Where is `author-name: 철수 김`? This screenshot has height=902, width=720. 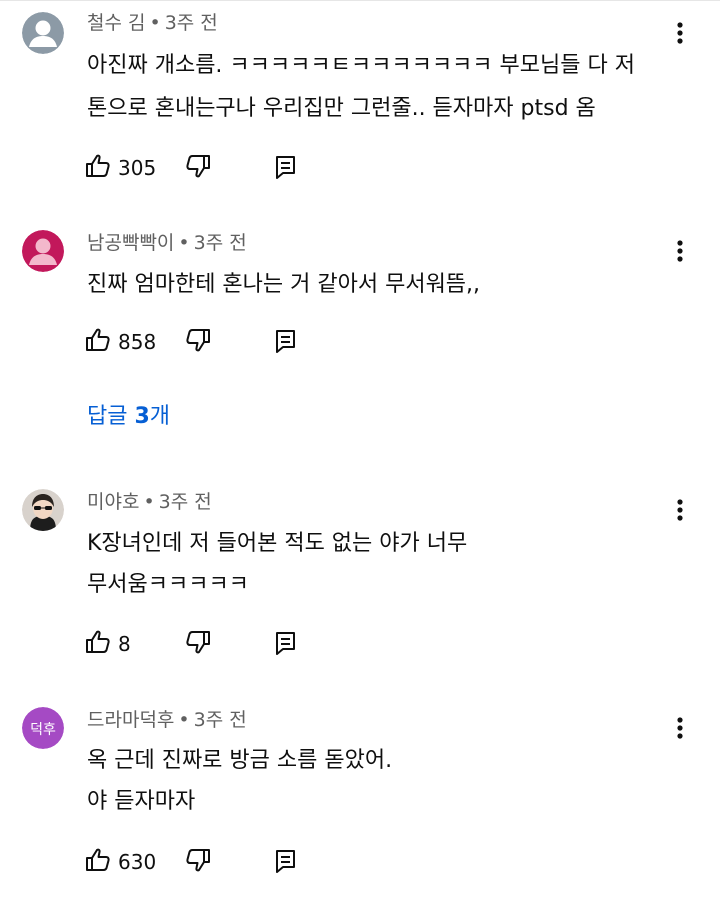 author-name: 철수 김 is located at coordinates (116, 23).